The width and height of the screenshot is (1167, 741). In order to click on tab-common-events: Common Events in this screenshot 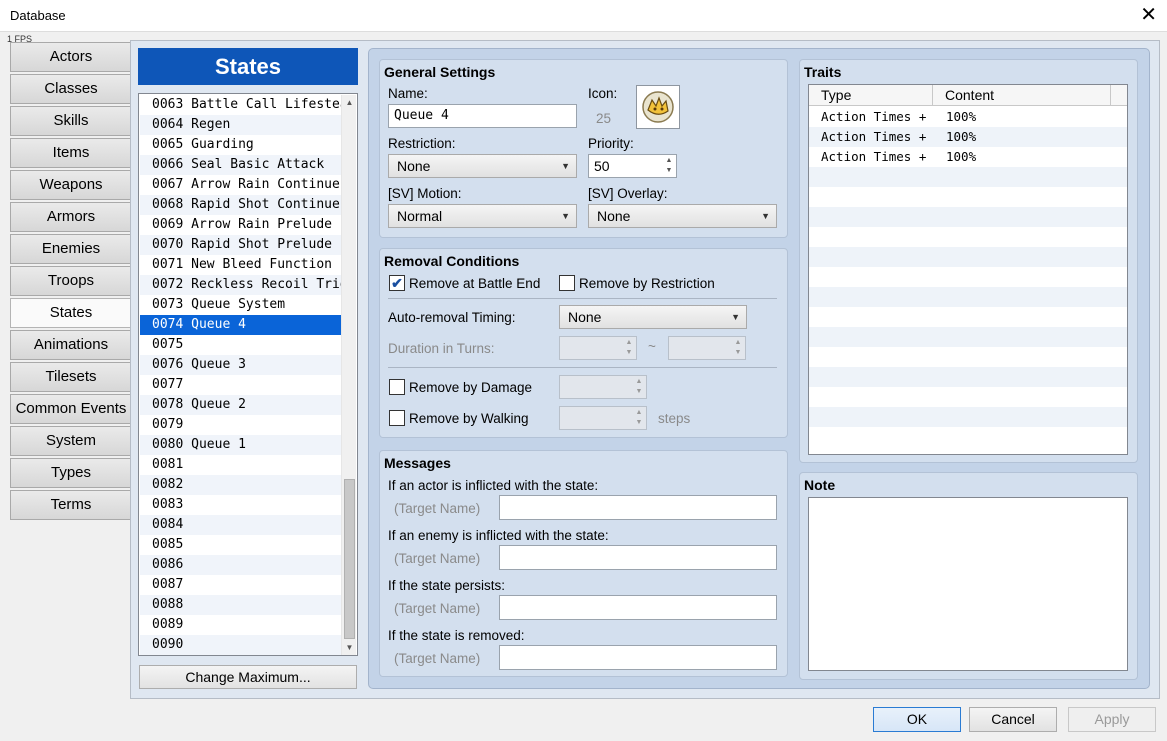, I will do `click(70, 409)`.